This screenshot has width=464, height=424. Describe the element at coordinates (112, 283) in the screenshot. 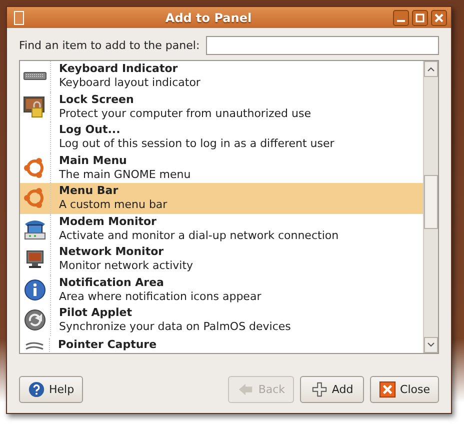

I see `item-title: Notification Area` at that location.